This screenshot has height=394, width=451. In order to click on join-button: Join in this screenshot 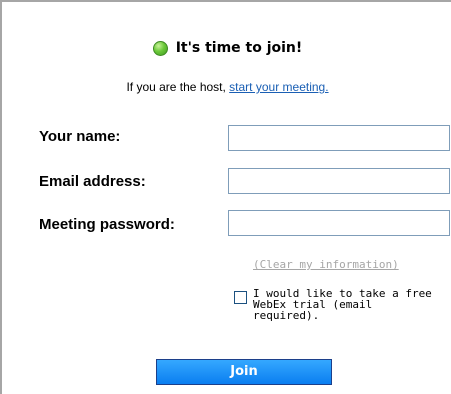, I will do `click(244, 372)`.